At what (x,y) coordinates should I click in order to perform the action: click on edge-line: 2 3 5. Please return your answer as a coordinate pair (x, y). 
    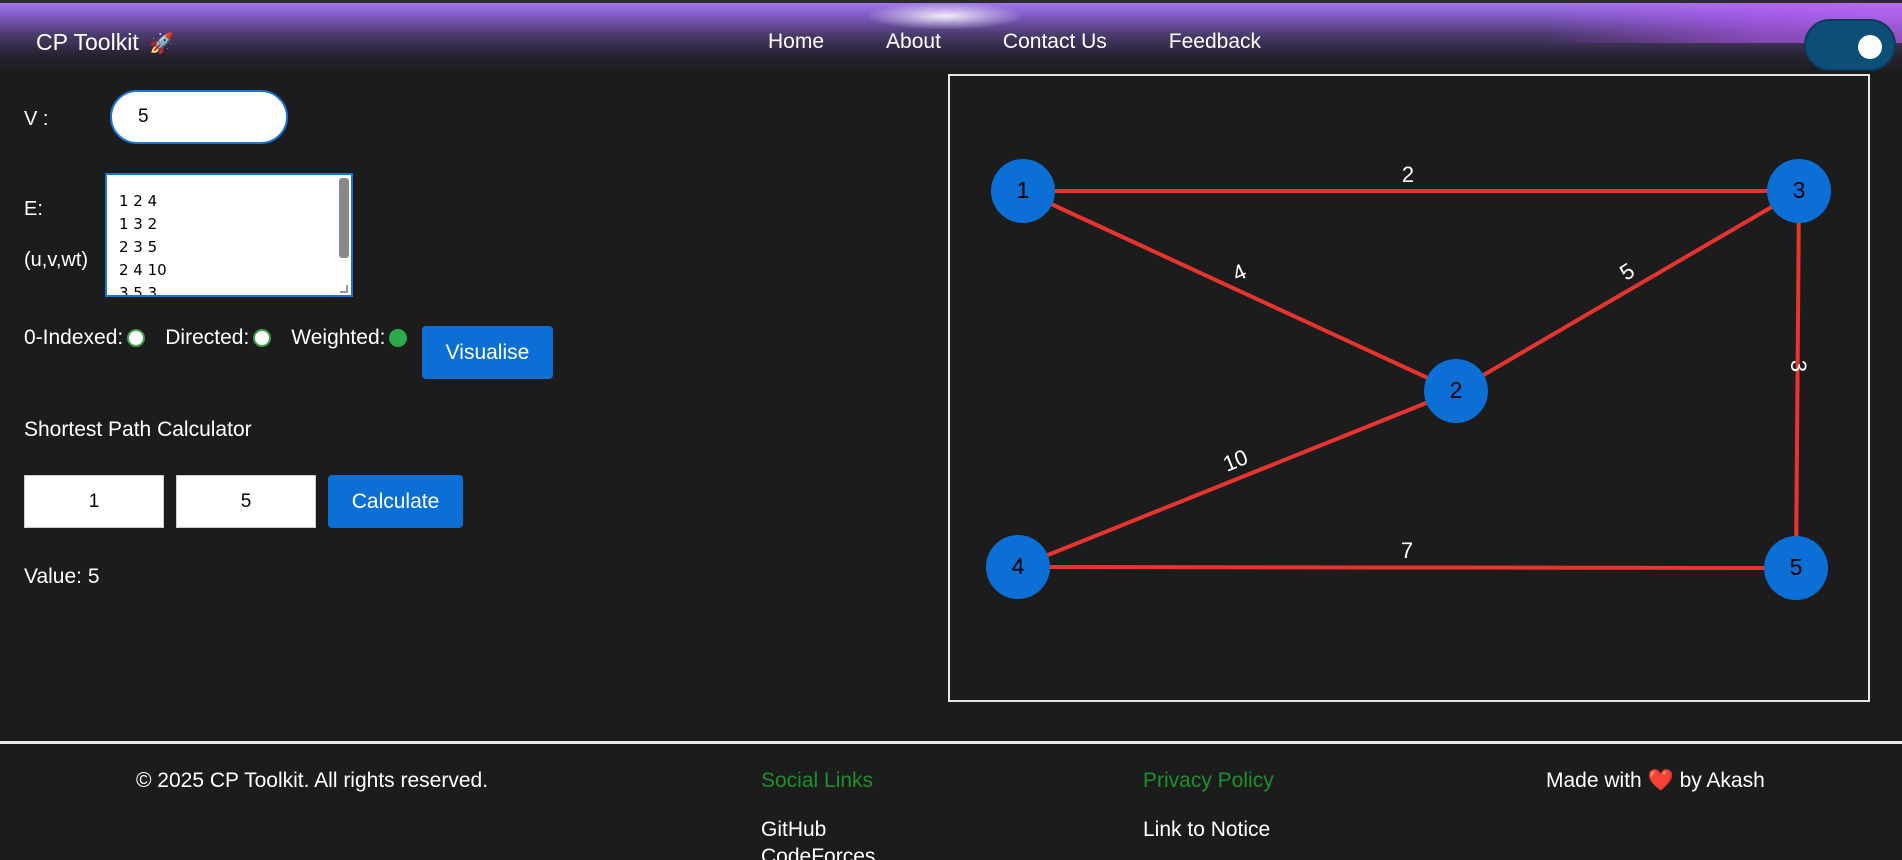
    Looking at the image, I should click on (138, 247).